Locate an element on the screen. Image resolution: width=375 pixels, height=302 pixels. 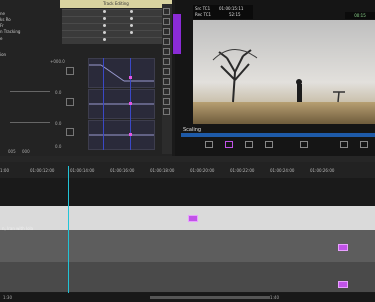
mark-in-icon is located at coordinates (209, 144).